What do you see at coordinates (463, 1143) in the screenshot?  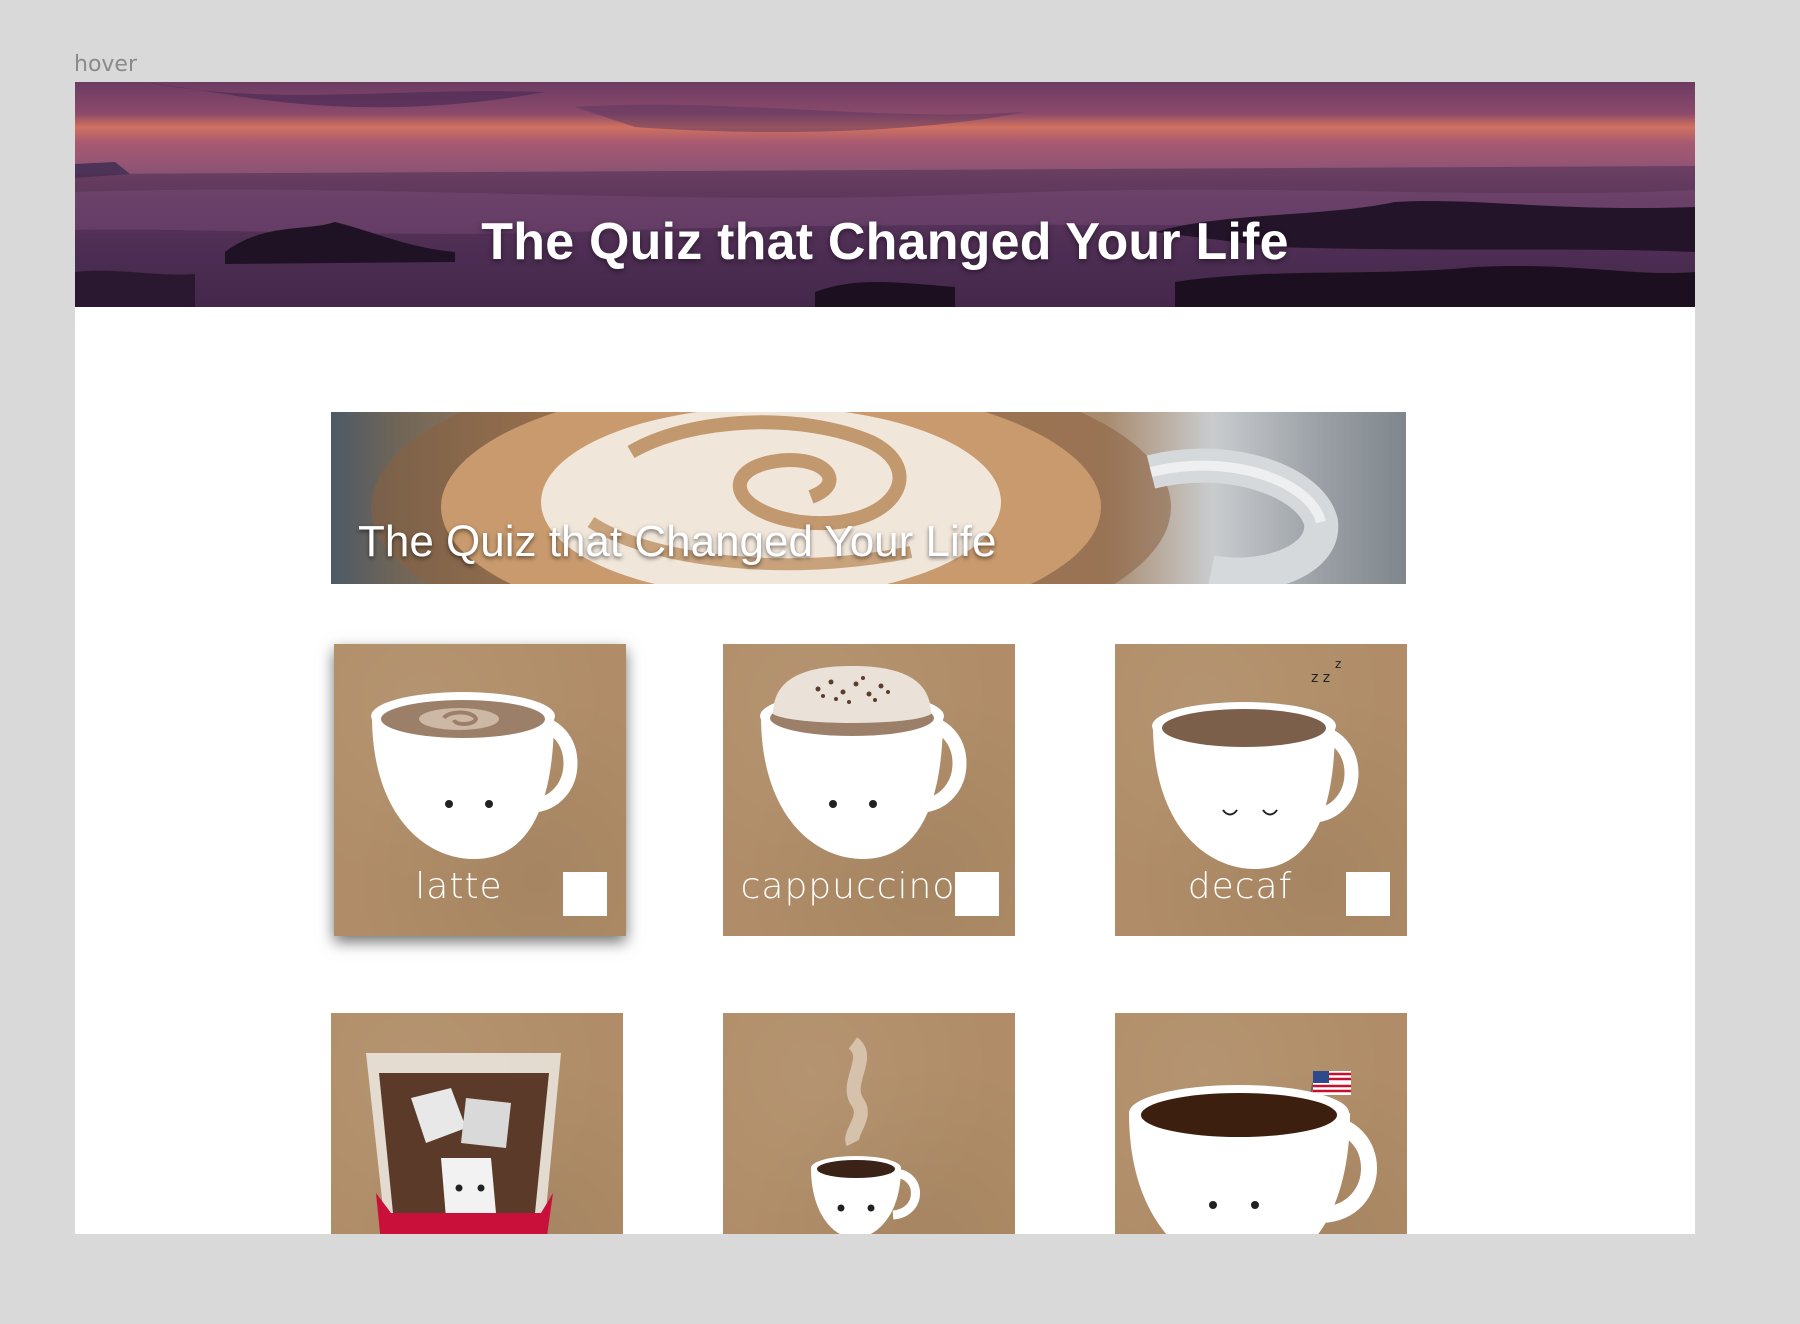 I see `iced-coffee-glass-icon` at bounding box center [463, 1143].